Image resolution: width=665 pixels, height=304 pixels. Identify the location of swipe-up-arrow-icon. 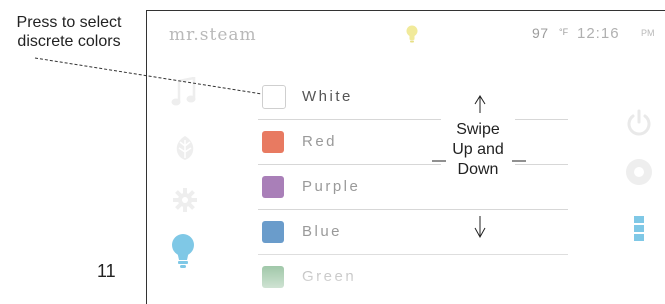
(480, 104).